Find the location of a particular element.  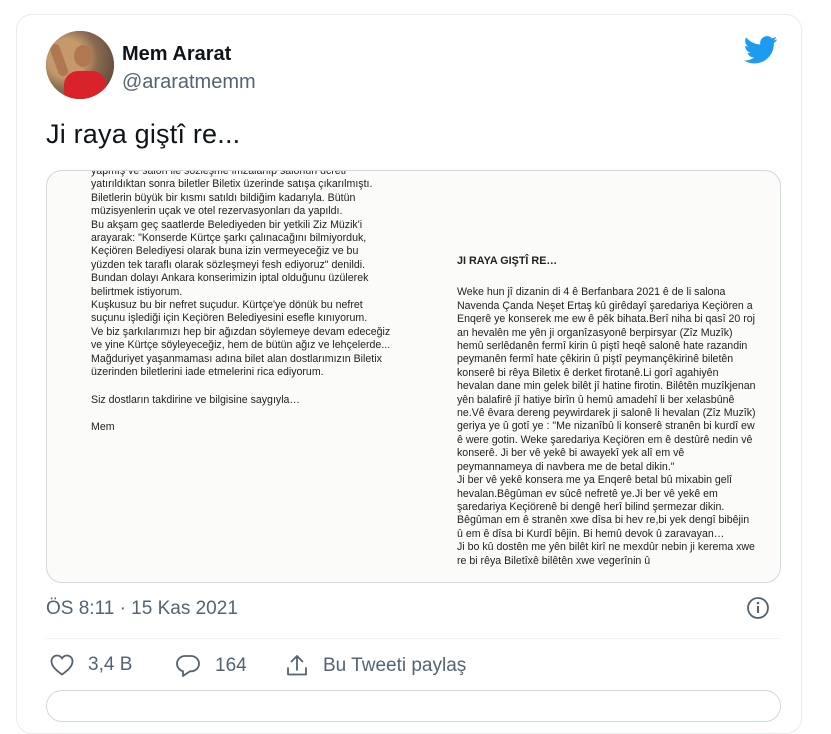

display-name: Mem Ararat is located at coordinates (176, 54).